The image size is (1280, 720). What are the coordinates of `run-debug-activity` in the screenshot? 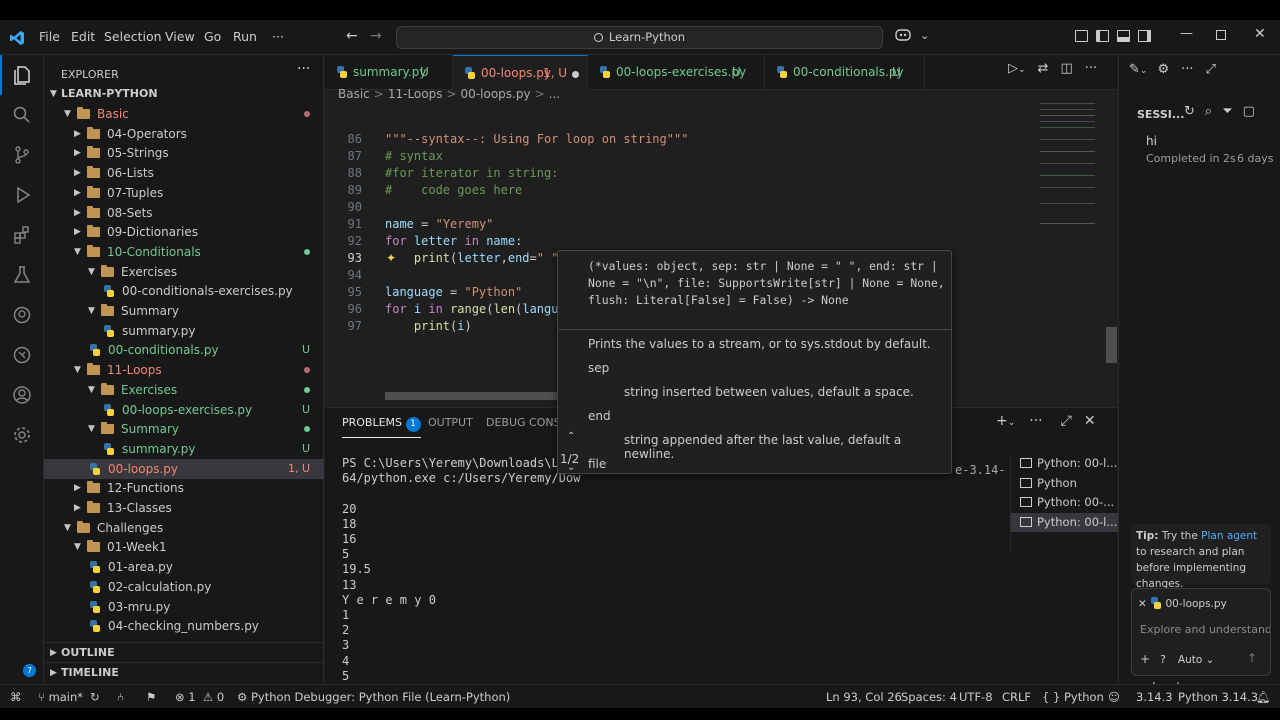 It's located at (22, 195).